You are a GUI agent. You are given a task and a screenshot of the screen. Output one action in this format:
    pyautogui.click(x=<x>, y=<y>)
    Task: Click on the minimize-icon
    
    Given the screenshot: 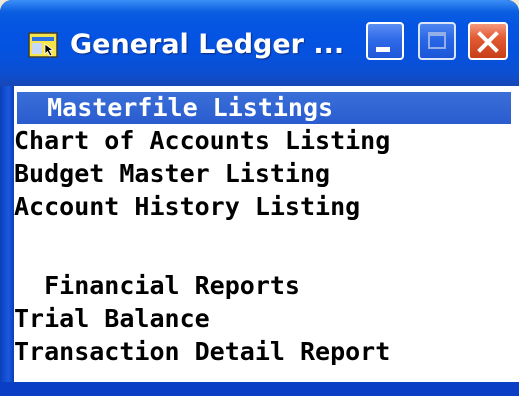 What is the action you would take?
    pyautogui.click(x=383, y=49)
    